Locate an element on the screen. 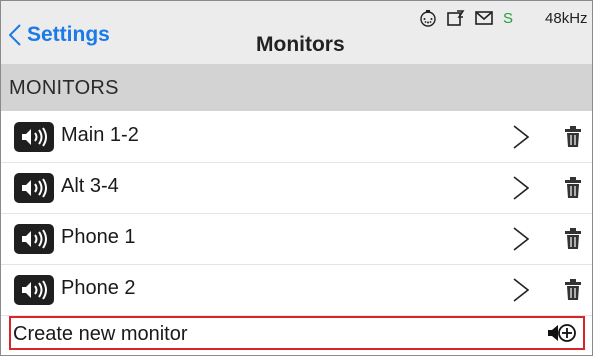 The height and width of the screenshot is (356, 593). monitor-row: Alt 3-4 is located at coordinates (296, 188).